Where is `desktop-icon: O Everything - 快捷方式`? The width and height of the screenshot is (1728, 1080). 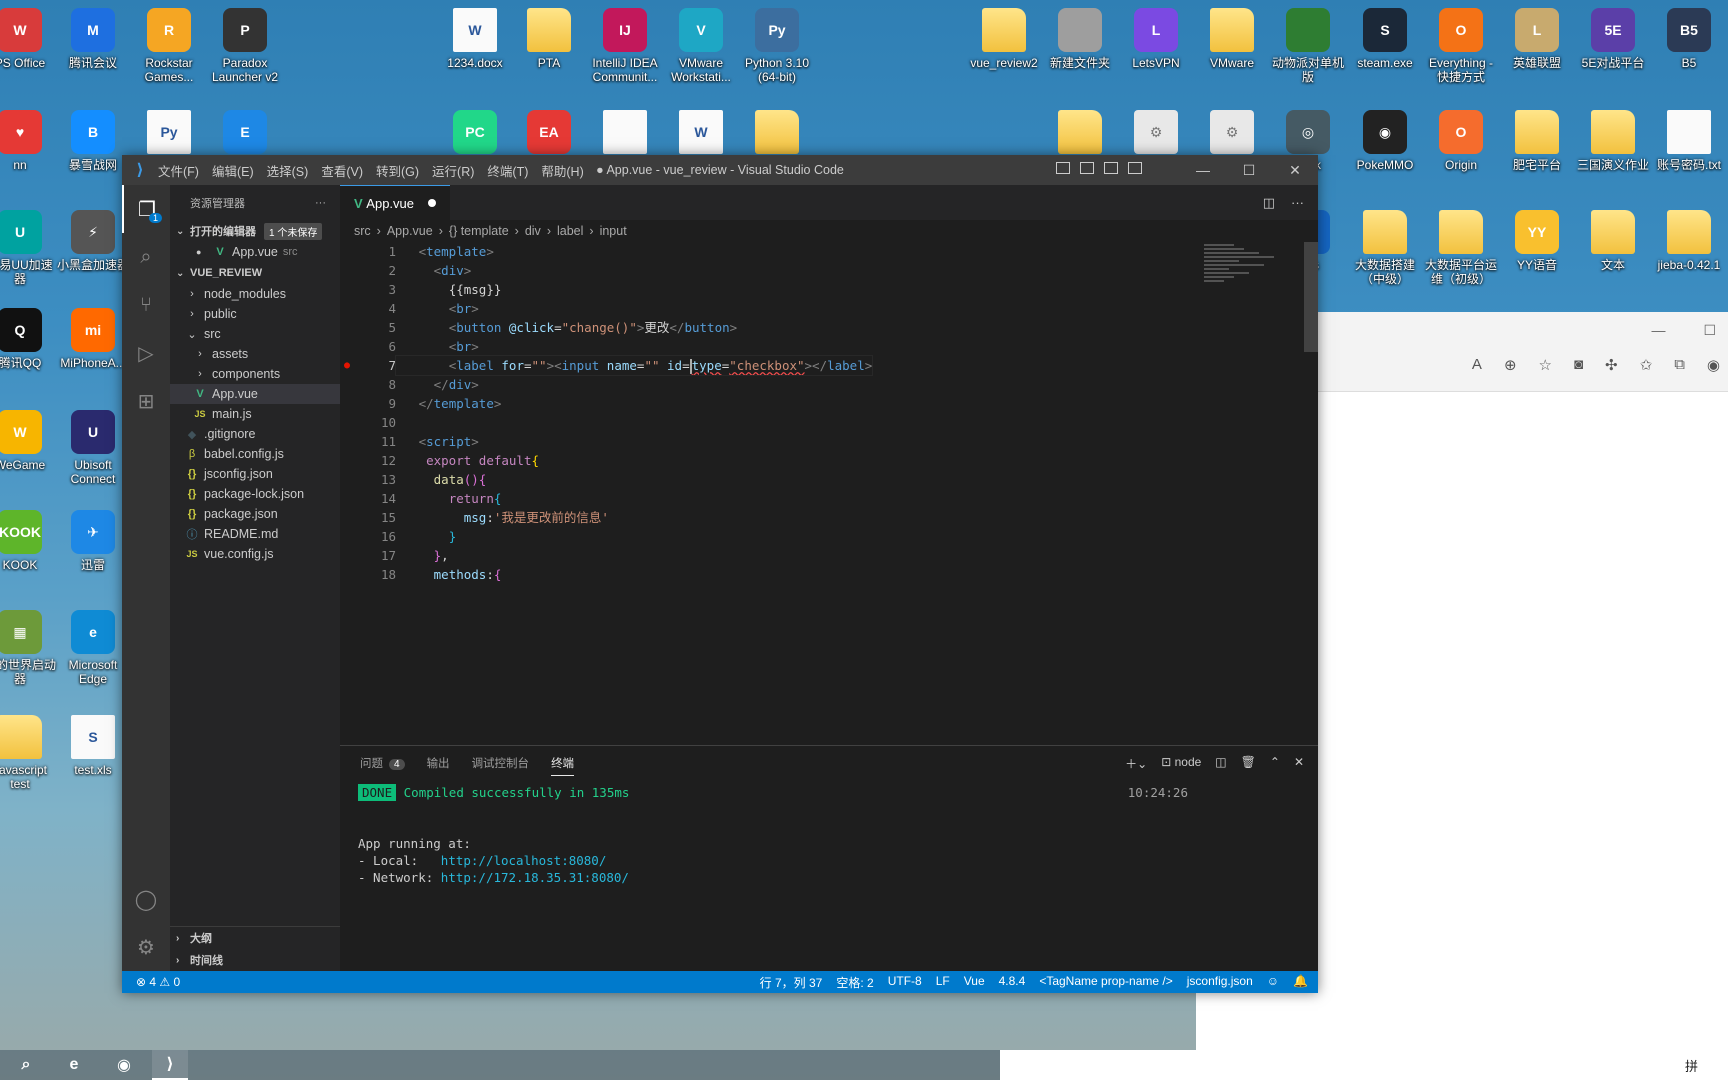
desktop-icon: O Everything - 快捷方式 is located at coordinates (1461, 46).